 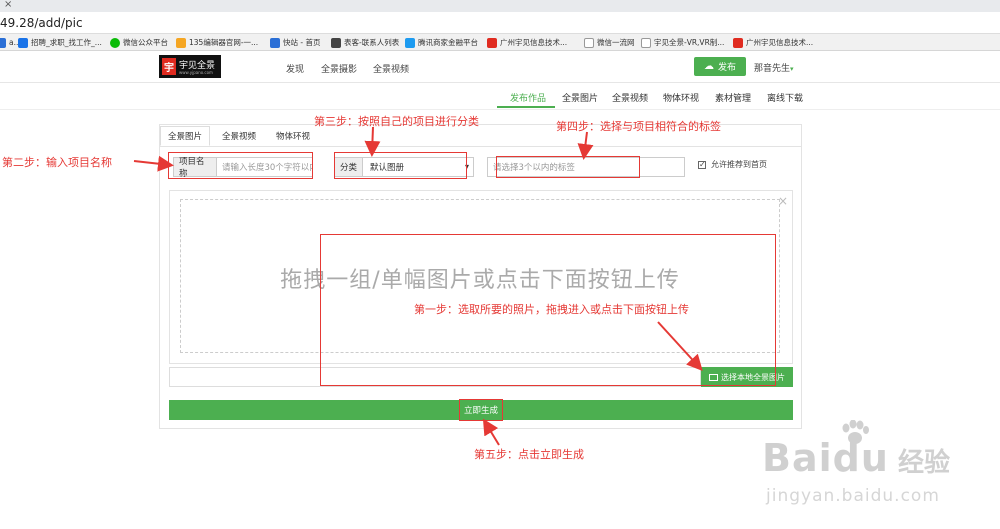 I want to click on annotation-step1: 第一步：选取所要的照片，拖拽进入或点击下面按钮上传, so click(x=551, y=309).